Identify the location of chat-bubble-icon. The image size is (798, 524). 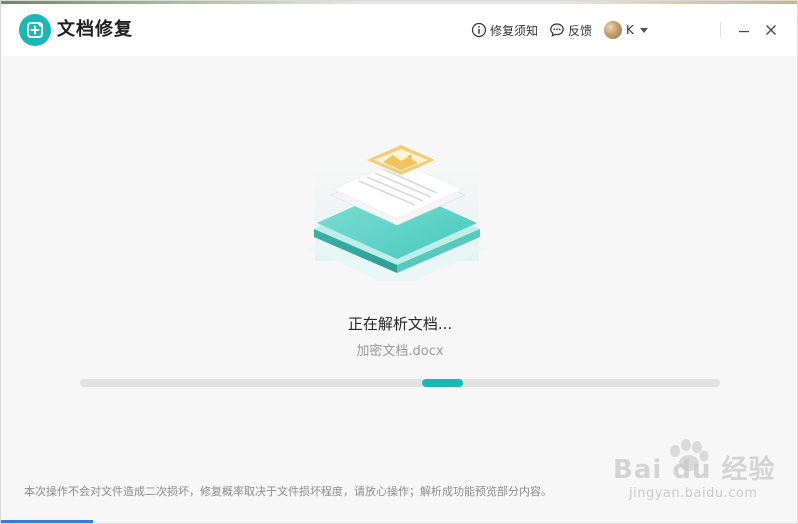
(557, 30).